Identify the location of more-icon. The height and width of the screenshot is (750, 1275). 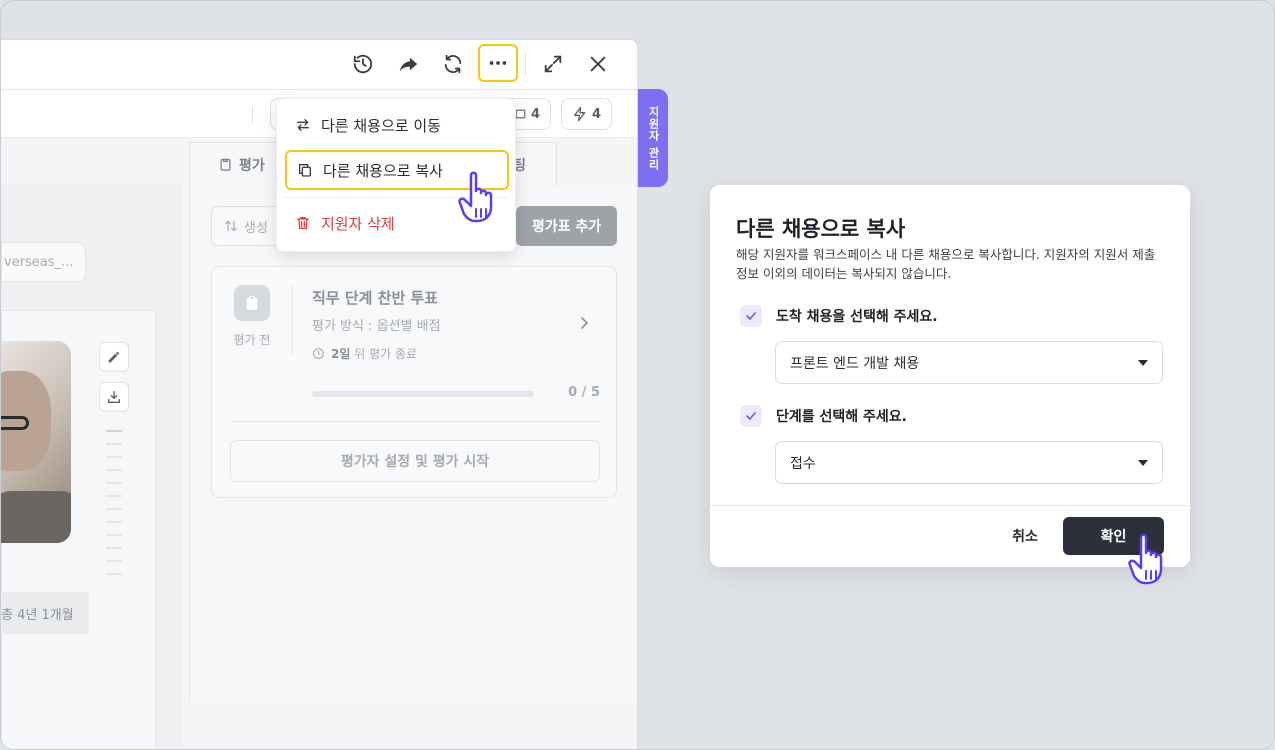
(498, 63).